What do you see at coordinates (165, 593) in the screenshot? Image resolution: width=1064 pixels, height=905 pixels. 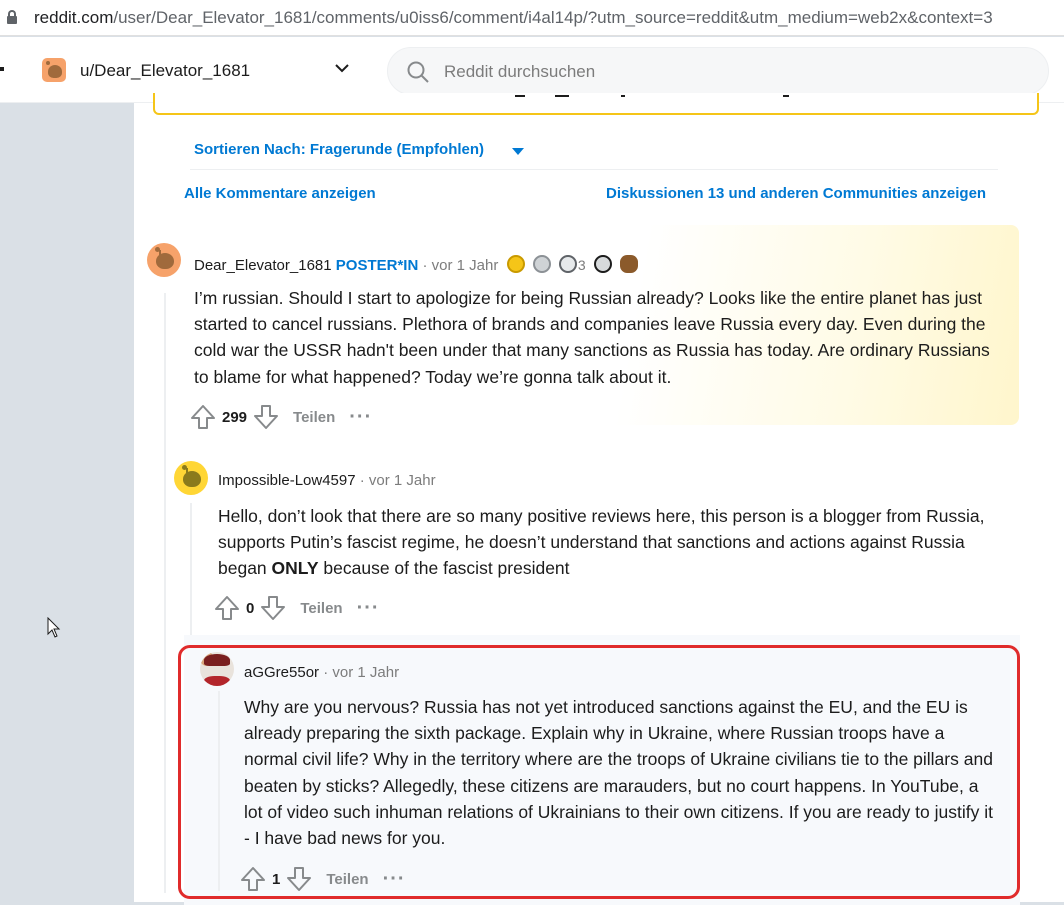 I see `thread-line` at bounding box center [165, 593].